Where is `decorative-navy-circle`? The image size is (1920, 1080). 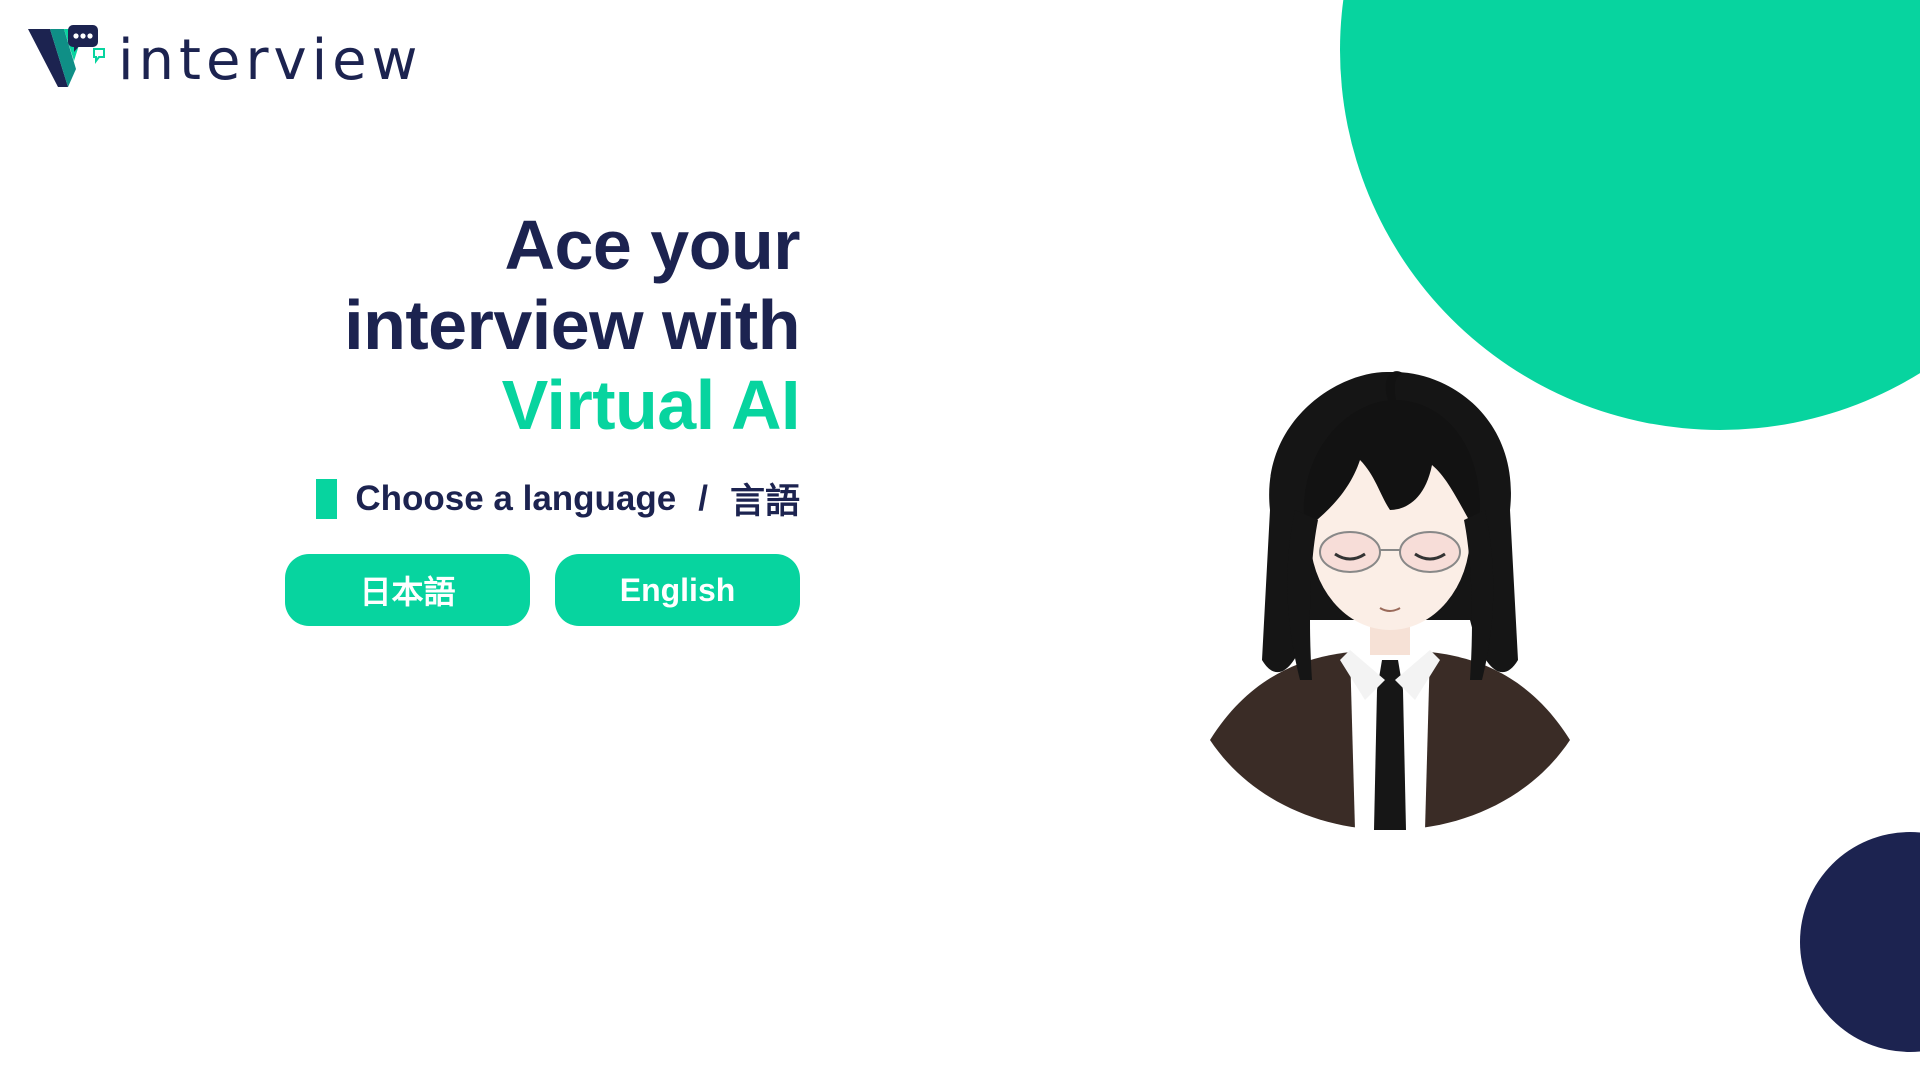
decorative-navy-circle is located at coordinates (1860, 942).